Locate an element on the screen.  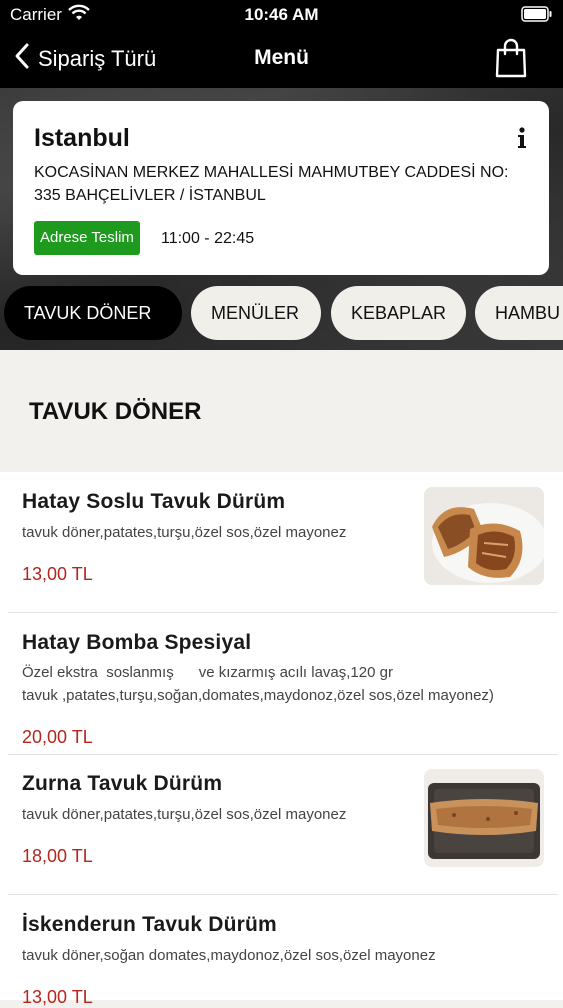
item-name: Hatay Bomba Spesiyal is located at coordinates (137, 642).